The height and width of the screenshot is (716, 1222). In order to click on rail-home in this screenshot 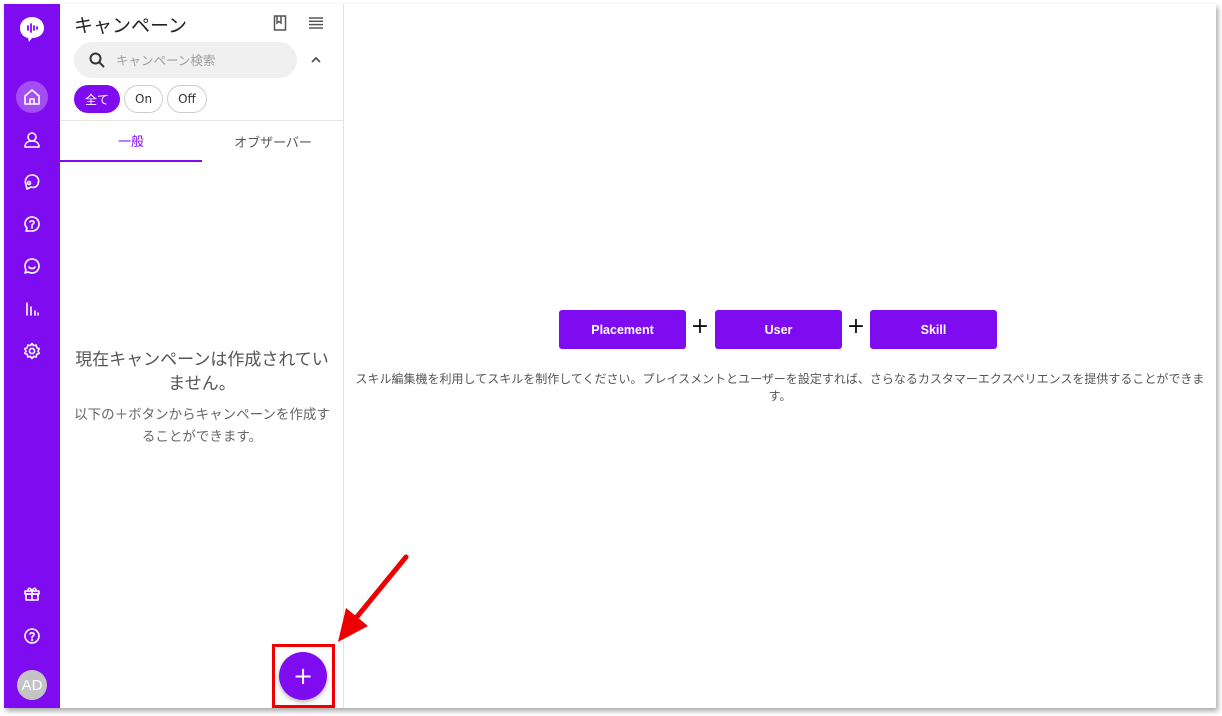, I will do `click(32, 97)`.